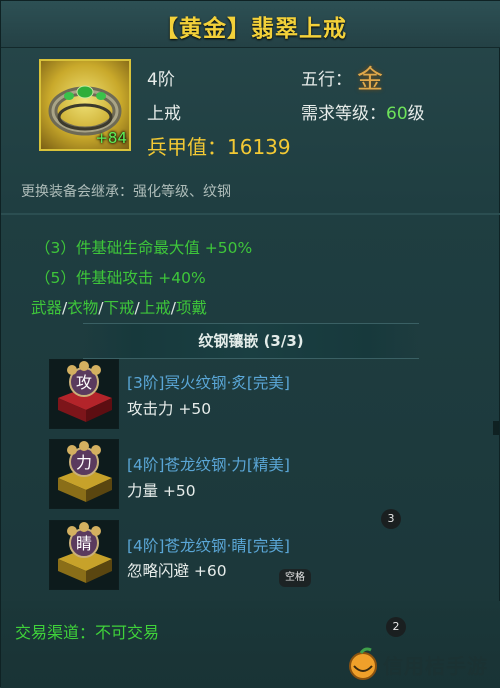 This screenshot has height=688, width=500. I want to click on required-level: 需求等级：60级, so click(363, 111).